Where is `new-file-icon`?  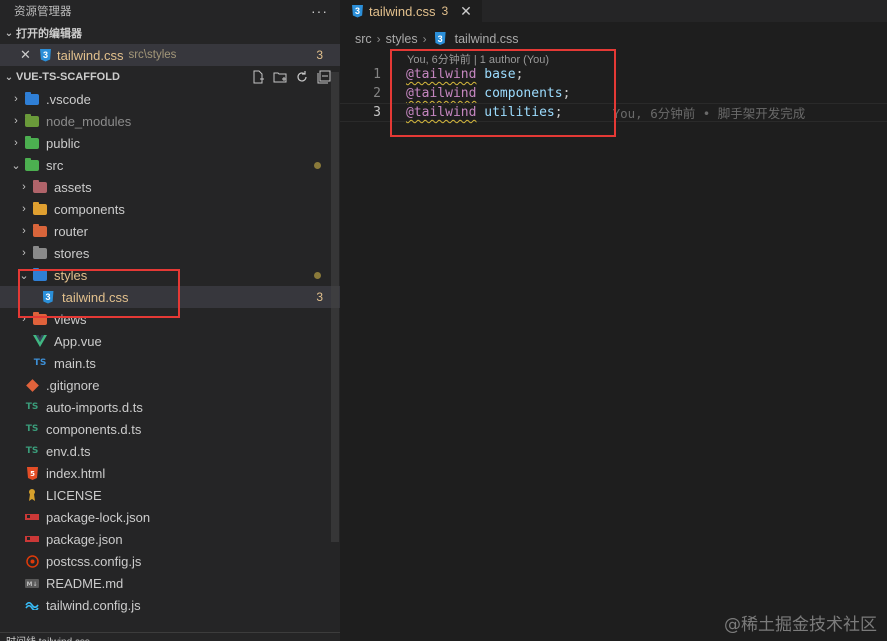 new-file-icon is located at coordinates (258, 77).